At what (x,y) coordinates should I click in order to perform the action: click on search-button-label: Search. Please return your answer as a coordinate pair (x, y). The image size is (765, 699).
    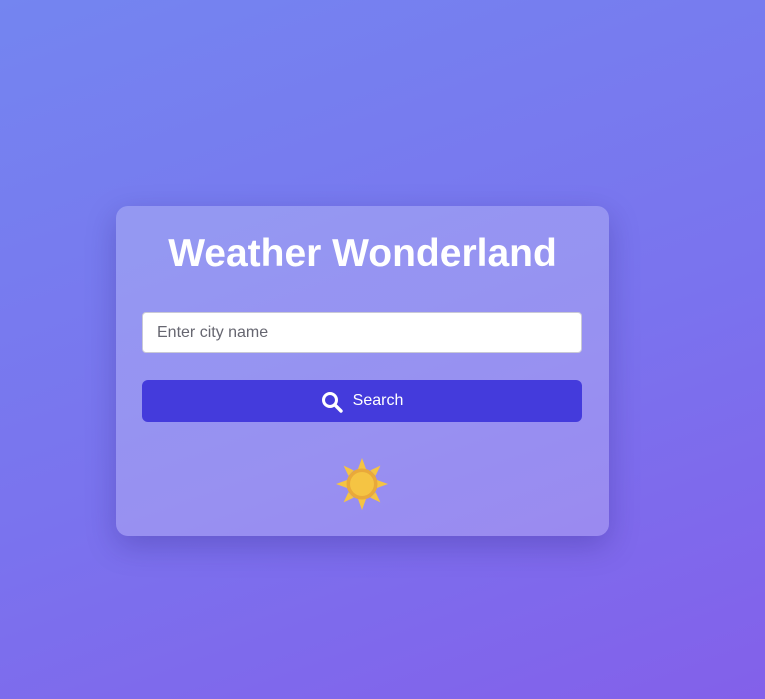
    Looking at the image, I should click on (378, 400).